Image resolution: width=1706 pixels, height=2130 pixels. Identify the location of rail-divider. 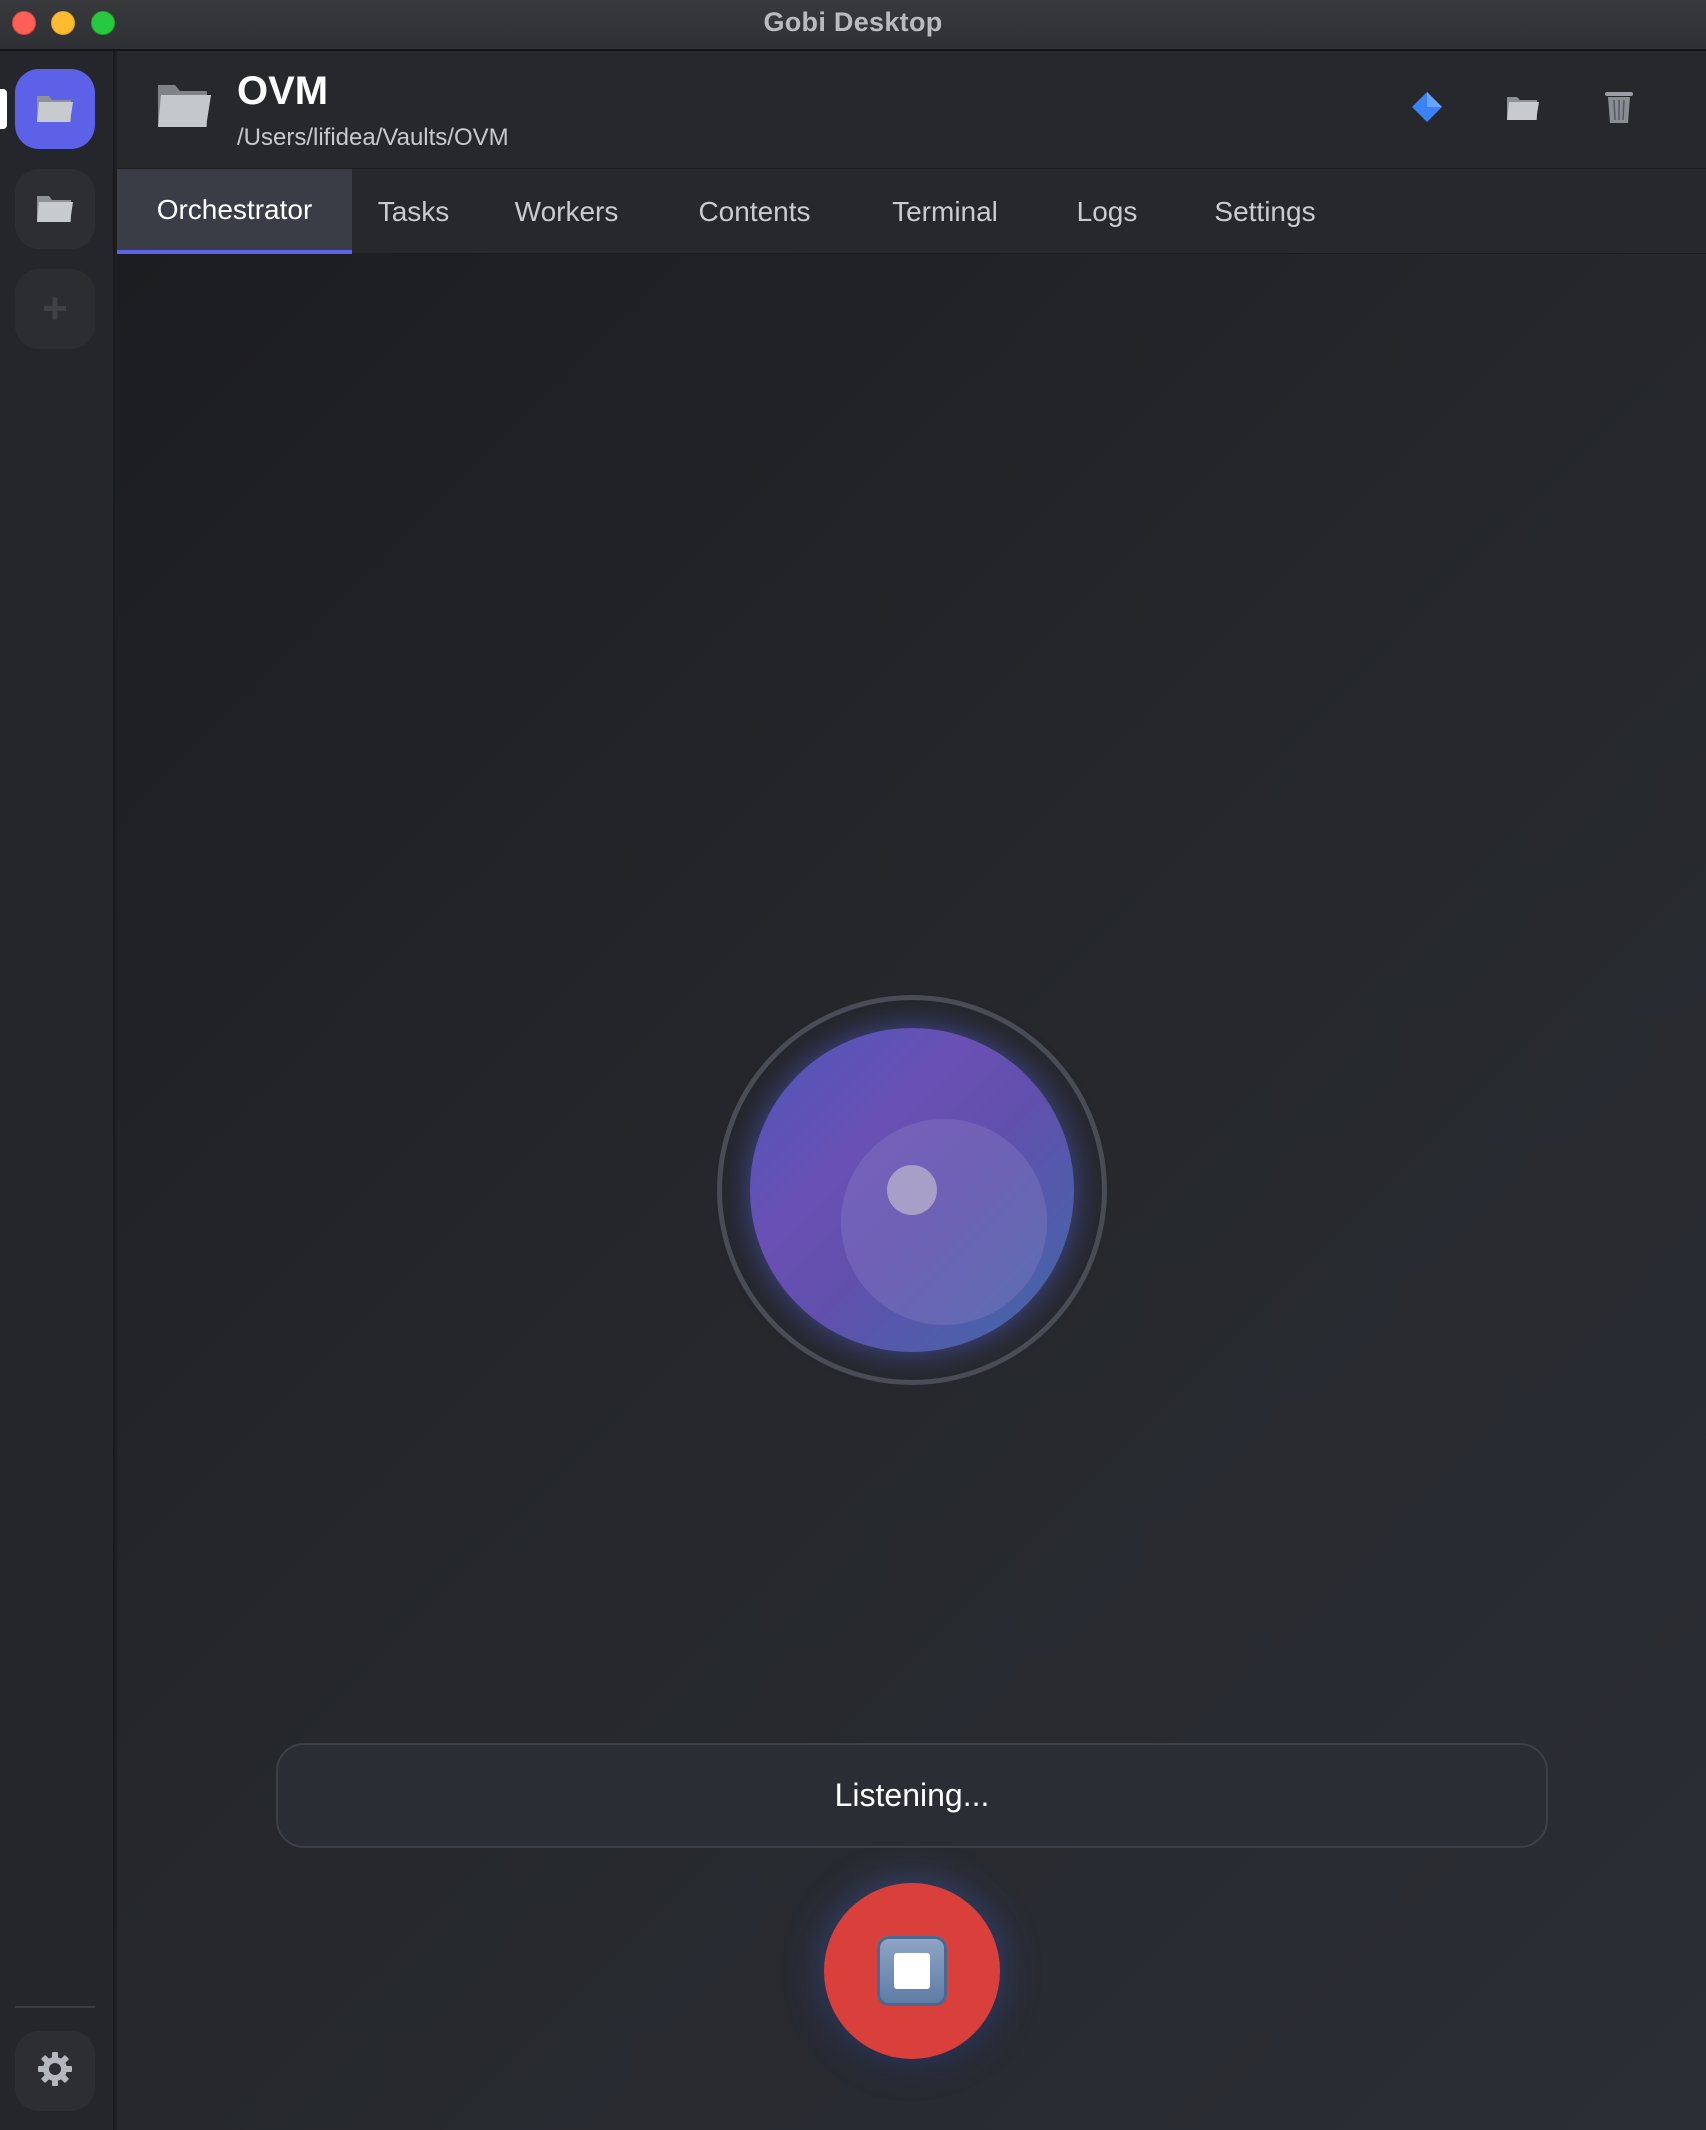
(55, 2007).